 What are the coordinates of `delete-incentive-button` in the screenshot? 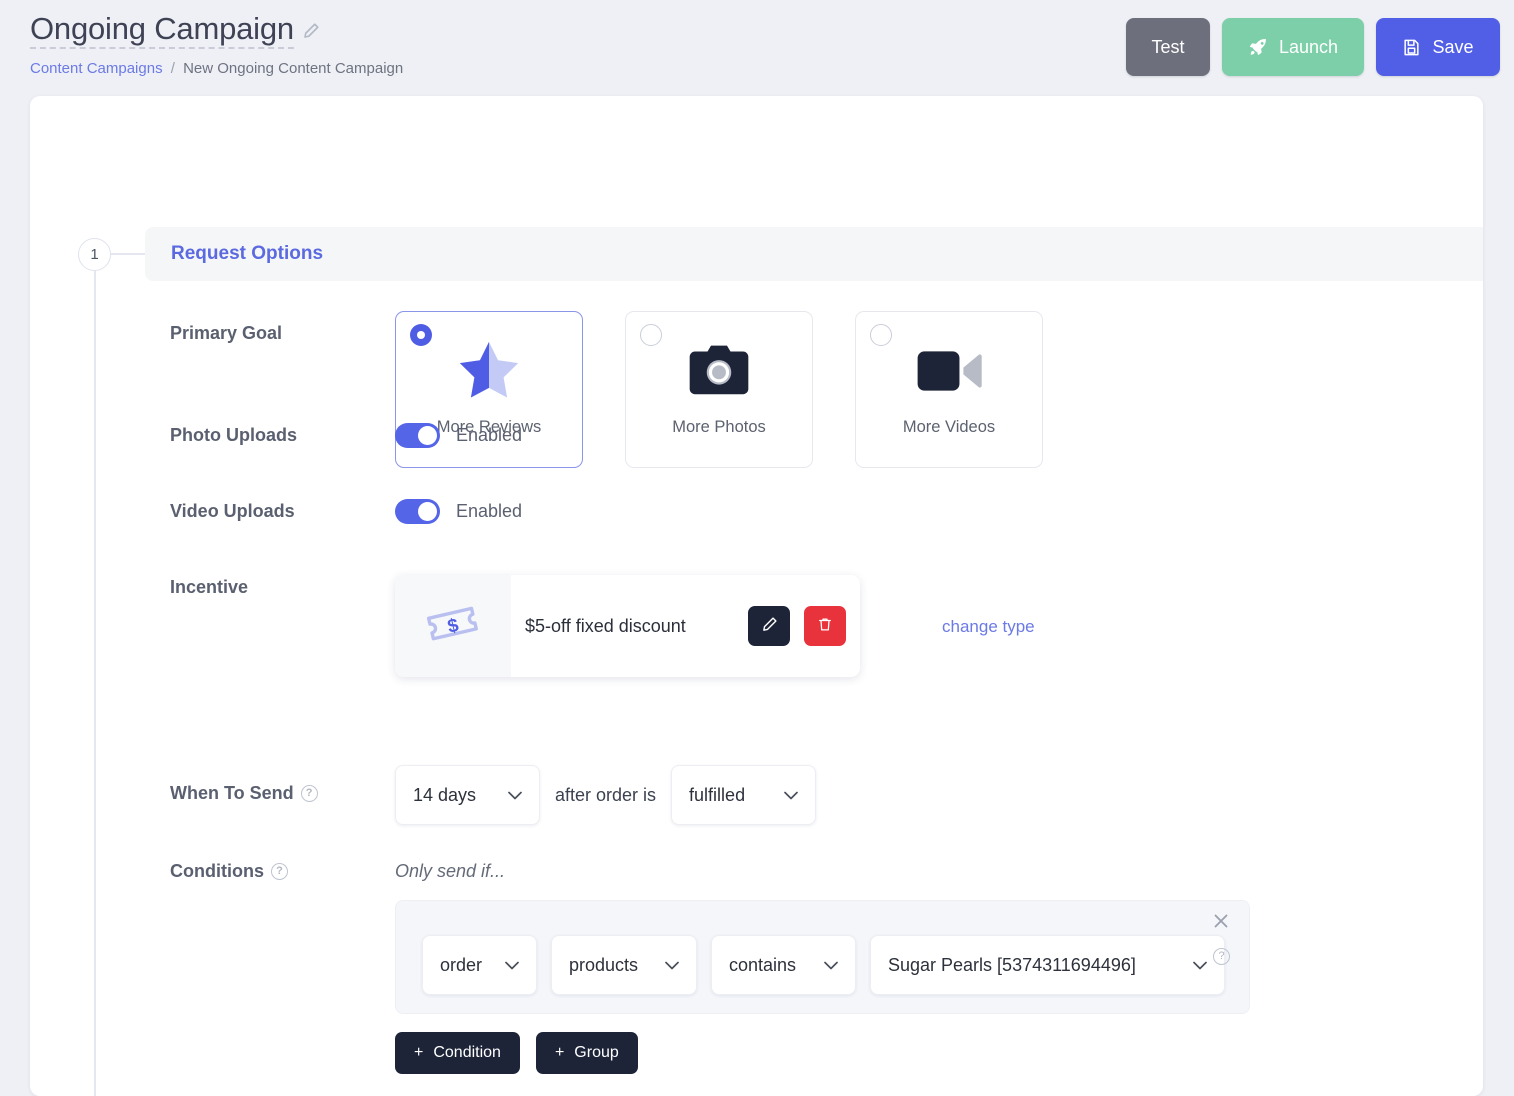 It's located at (825, 626).